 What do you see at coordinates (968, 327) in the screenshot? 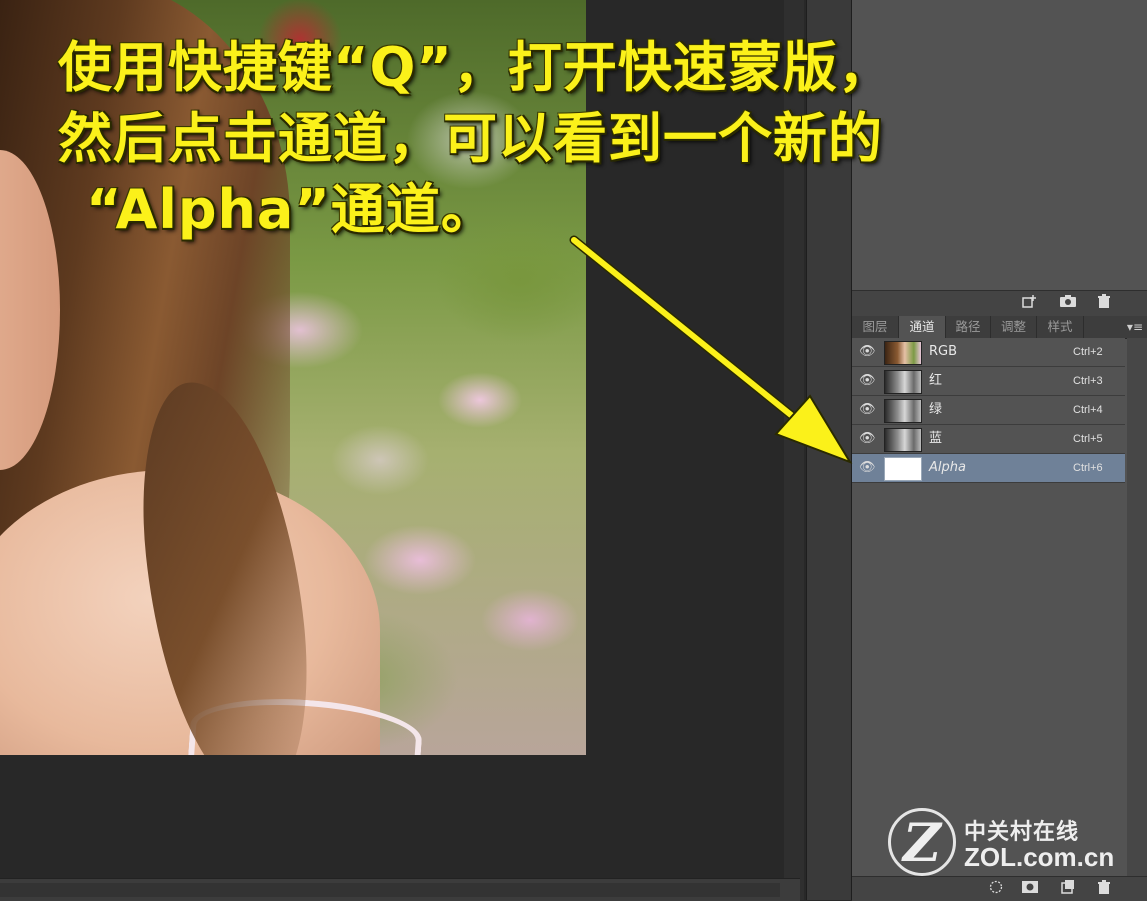
I see `tab-paths: 路径` at bounding box center [968, 327].